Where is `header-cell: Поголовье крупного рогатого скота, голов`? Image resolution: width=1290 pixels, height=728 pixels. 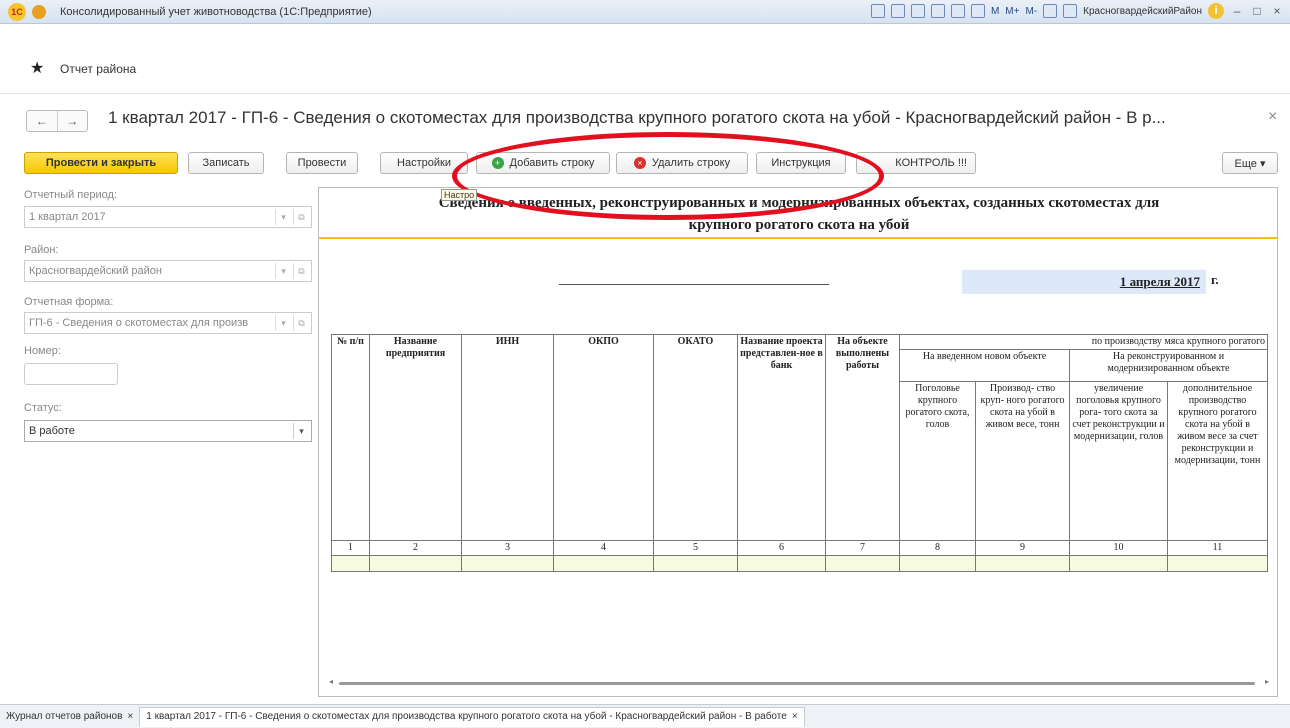 header-cell: Поголовье крупного рогатого скота, голов is located at coordinates (937, 461).